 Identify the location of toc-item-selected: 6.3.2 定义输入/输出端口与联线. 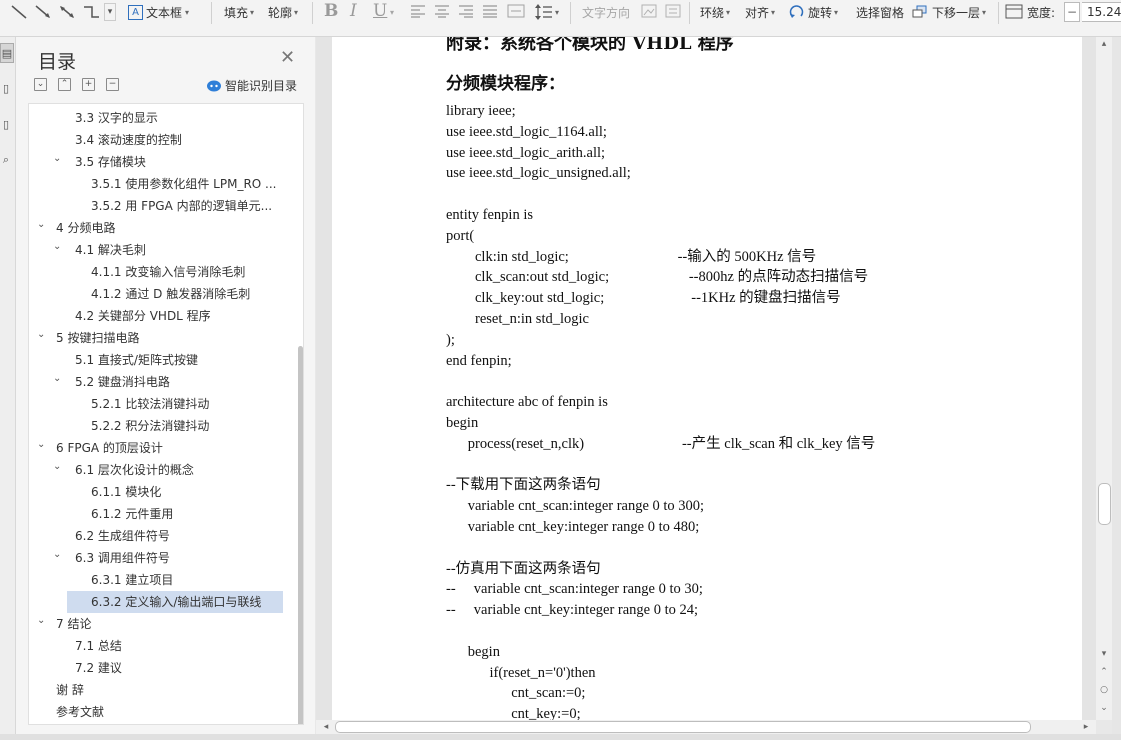
(175, 602).